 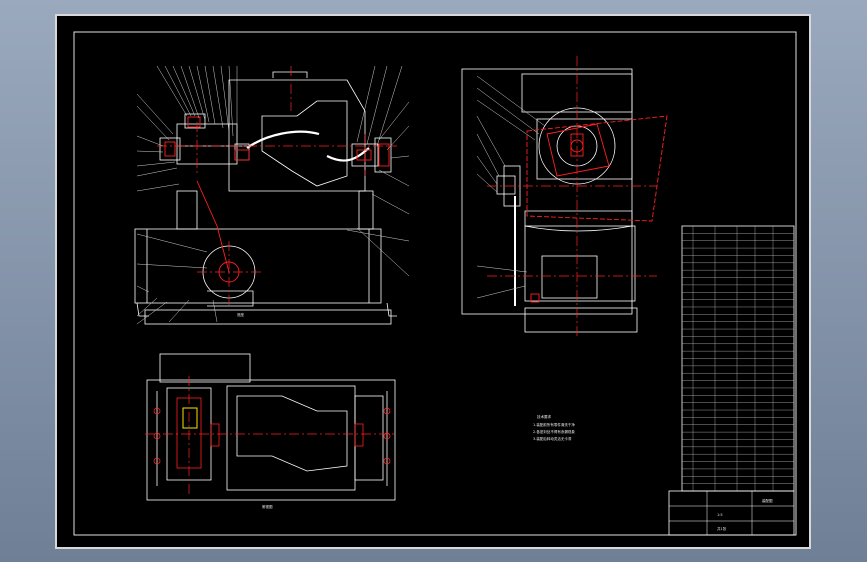 I want to click on plan-view-title: 俯视图, so click(x=267, y=506).